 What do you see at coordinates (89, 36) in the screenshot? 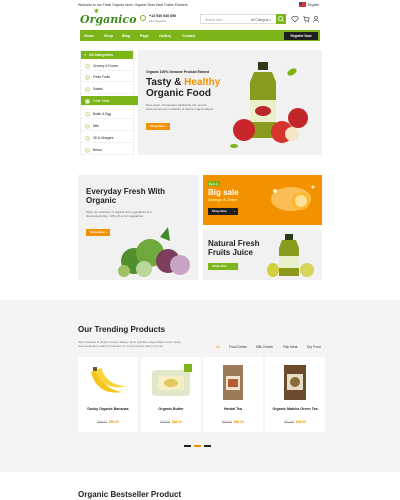
I see `nav-item-home: Home` at bounding box center [89, 36].